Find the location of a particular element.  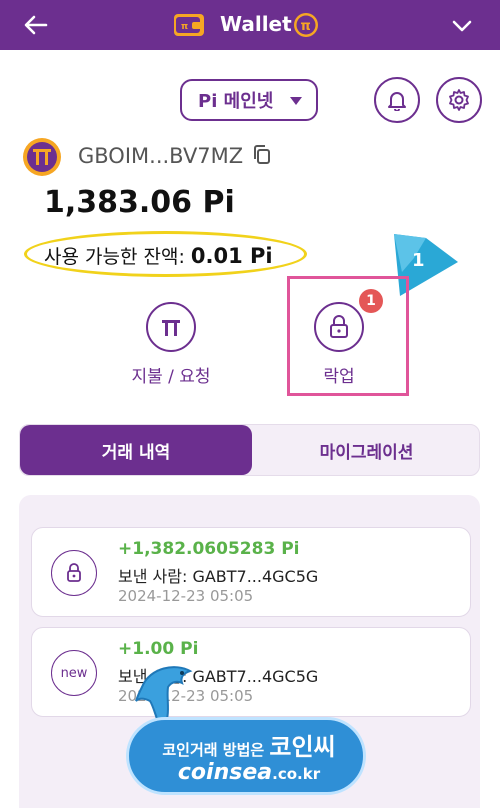

watermark-line2: coinsea.co.kr is located at coordinates (249, 772).